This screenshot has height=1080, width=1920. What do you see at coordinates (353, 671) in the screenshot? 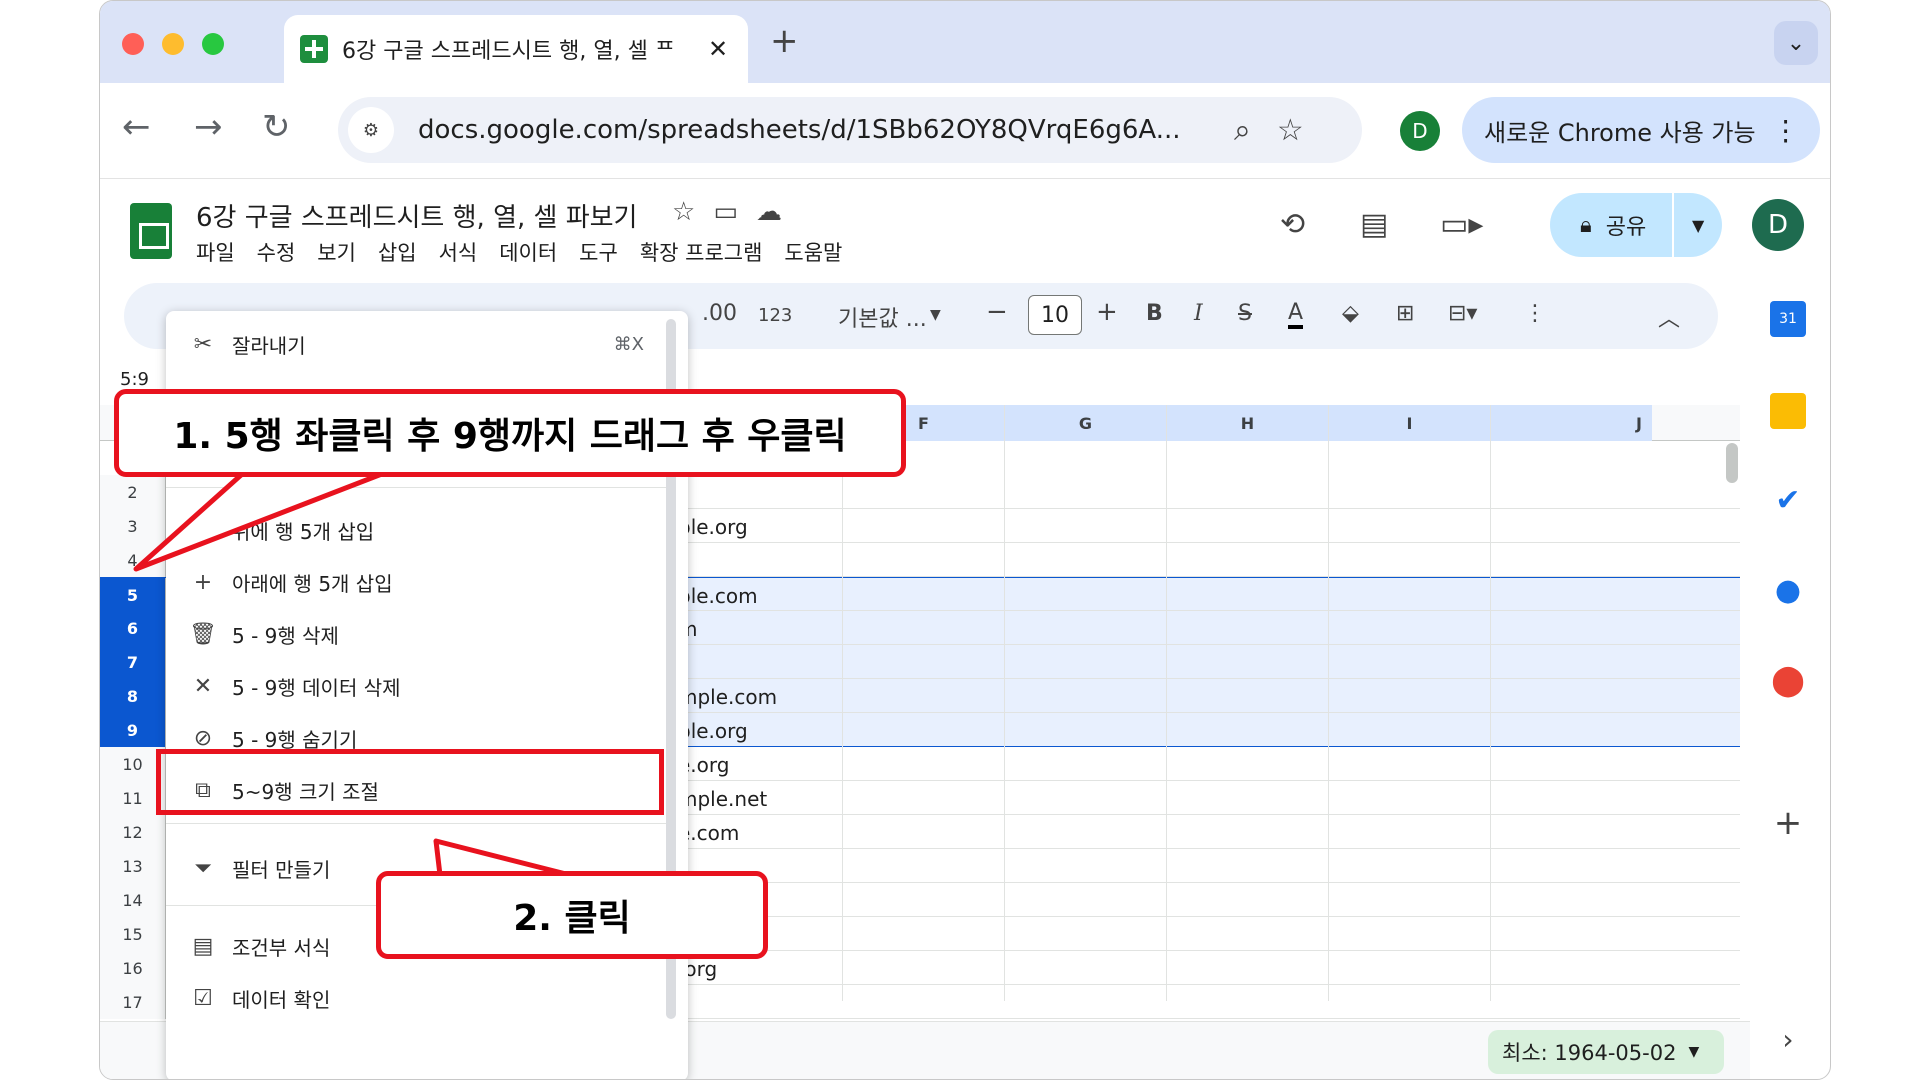
I see `annotation-arrows` at bounding box center [353, 671].